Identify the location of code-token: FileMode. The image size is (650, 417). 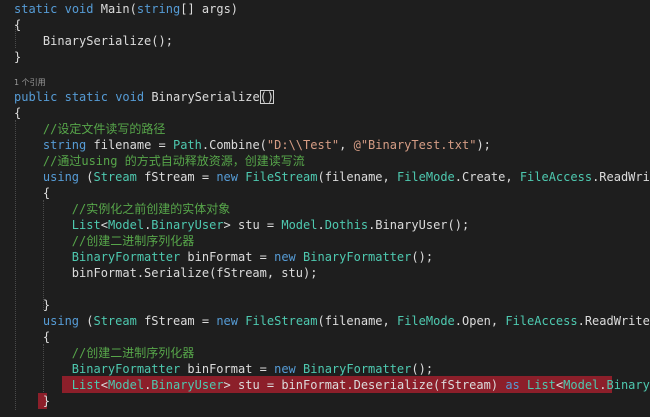
(425, 321).